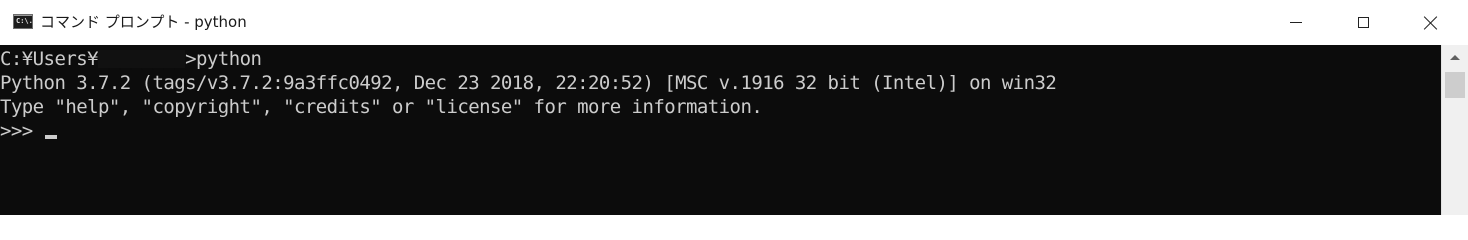 The width and height of the screenshot is (1468, 240). I want to click on close-icon, so click(1431, 23).